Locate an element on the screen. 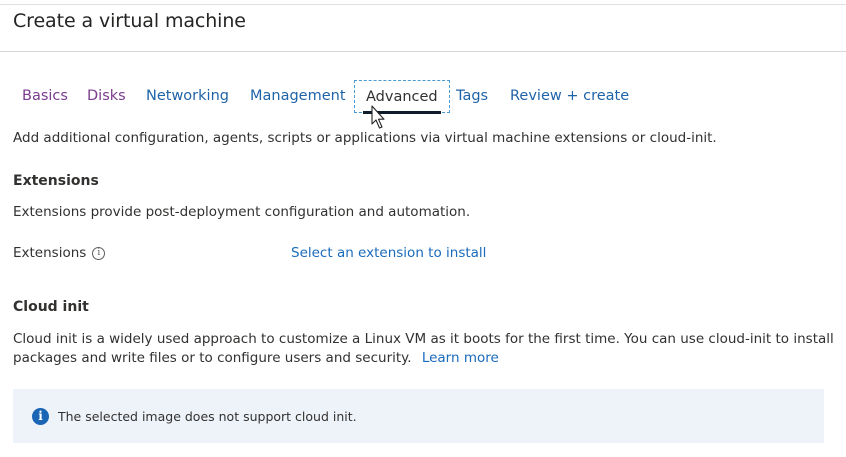  info-filled-icon: i is located at coordinates (40, 416).